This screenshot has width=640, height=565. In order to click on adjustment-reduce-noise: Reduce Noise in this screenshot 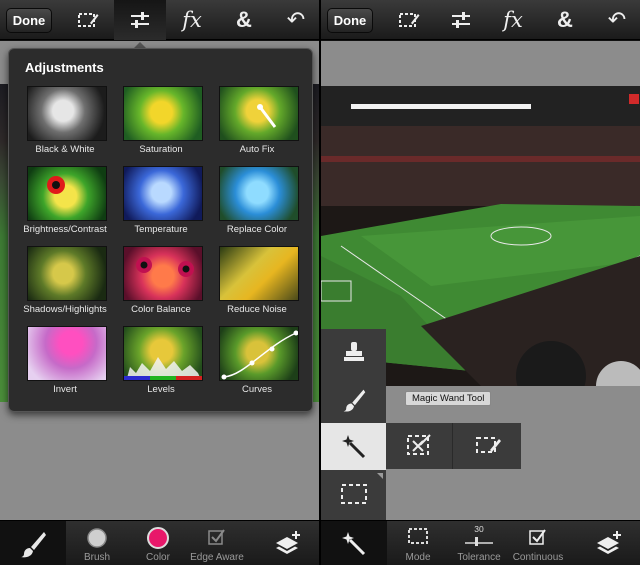, I will do `click(255, 285)`.